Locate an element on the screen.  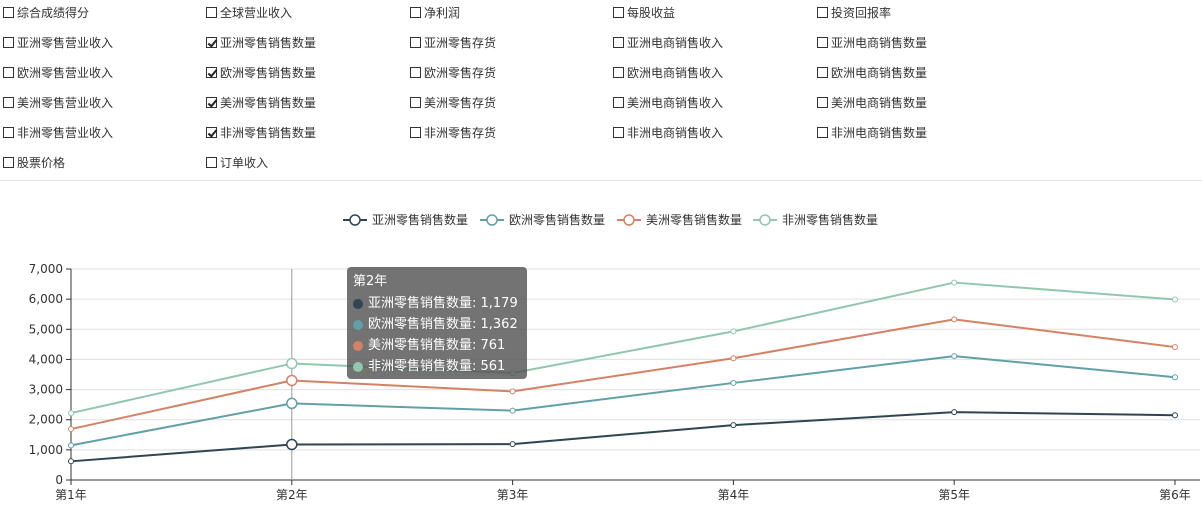
legend-label: 美洲零售销售数量 is located at coordinates (694, 219).